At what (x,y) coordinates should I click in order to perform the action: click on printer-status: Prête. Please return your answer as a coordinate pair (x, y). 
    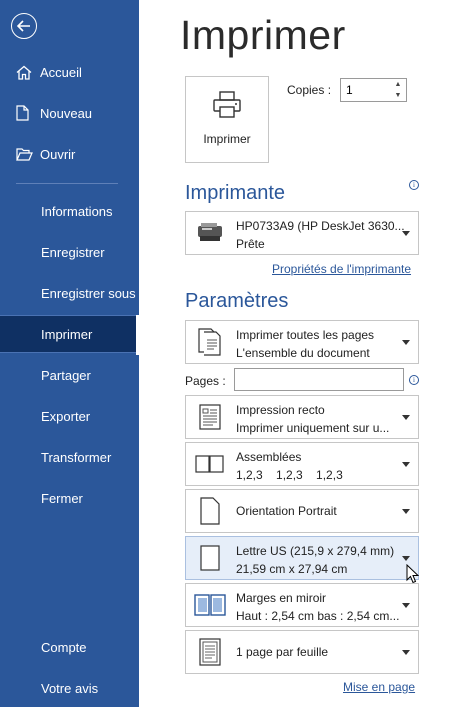
    Looking at the image, I should click on (250, 244).